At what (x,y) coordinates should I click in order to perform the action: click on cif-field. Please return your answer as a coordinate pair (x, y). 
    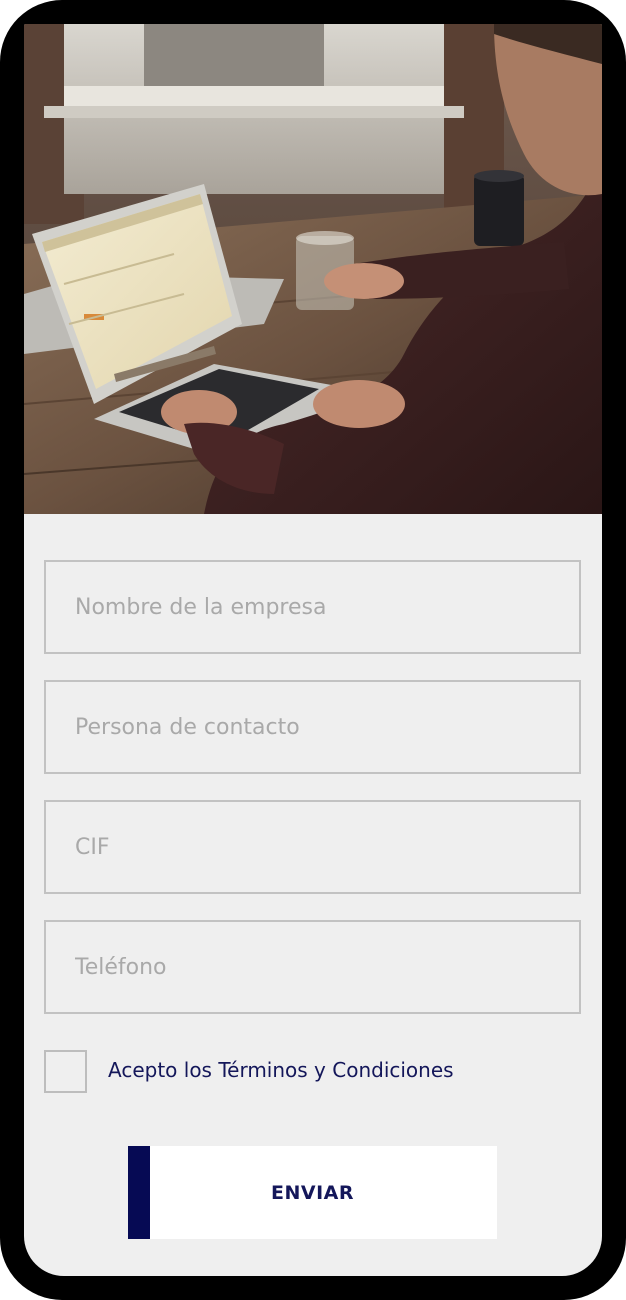
    Looking at the image, I should click on (312, 847).